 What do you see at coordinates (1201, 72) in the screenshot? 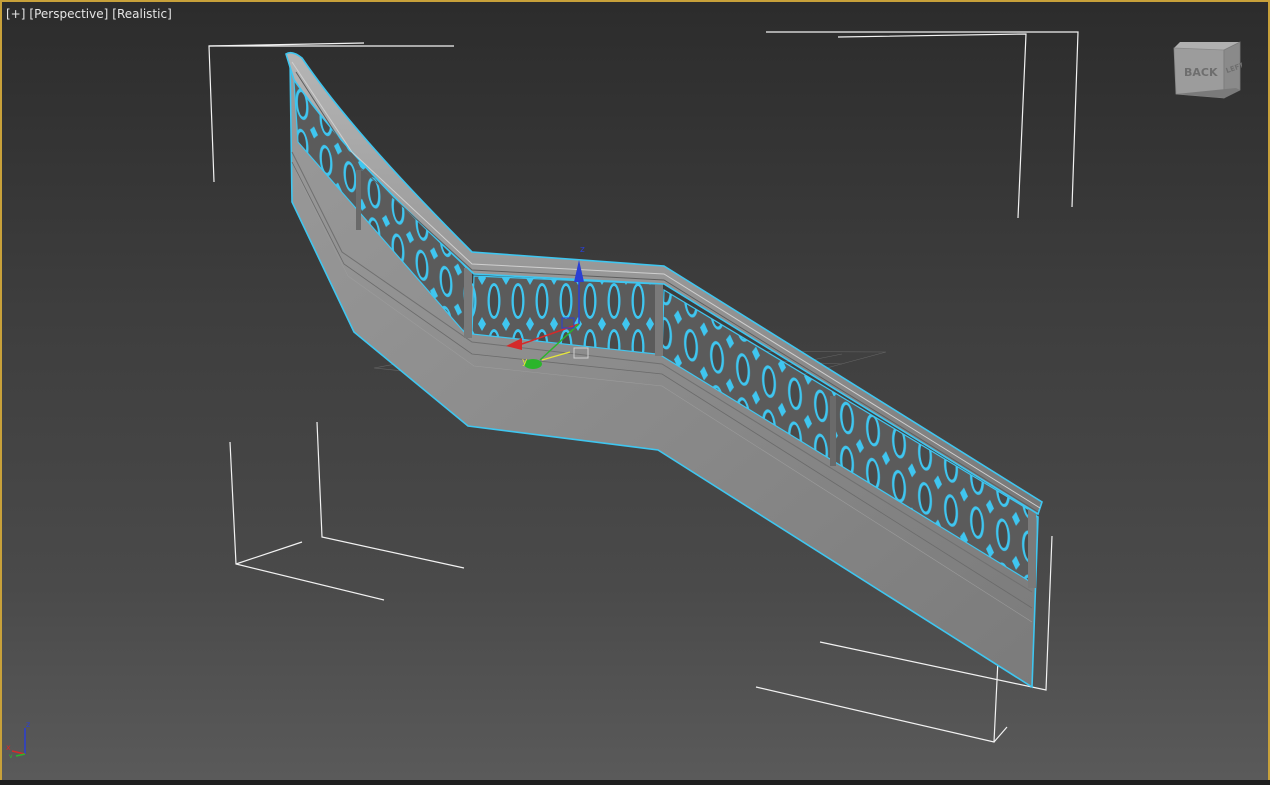
I see `viewcube-back-label: BACK` at bounding box center [1201, 72].